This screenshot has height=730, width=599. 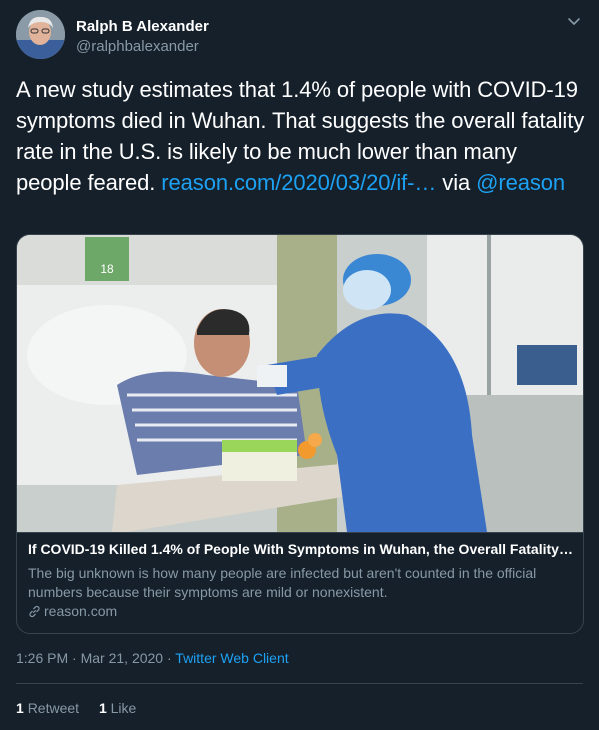 What do you see at coordinates (102, 708) in the screenshot?
I see `likes-count: 1` at bounding box center [102, 708].